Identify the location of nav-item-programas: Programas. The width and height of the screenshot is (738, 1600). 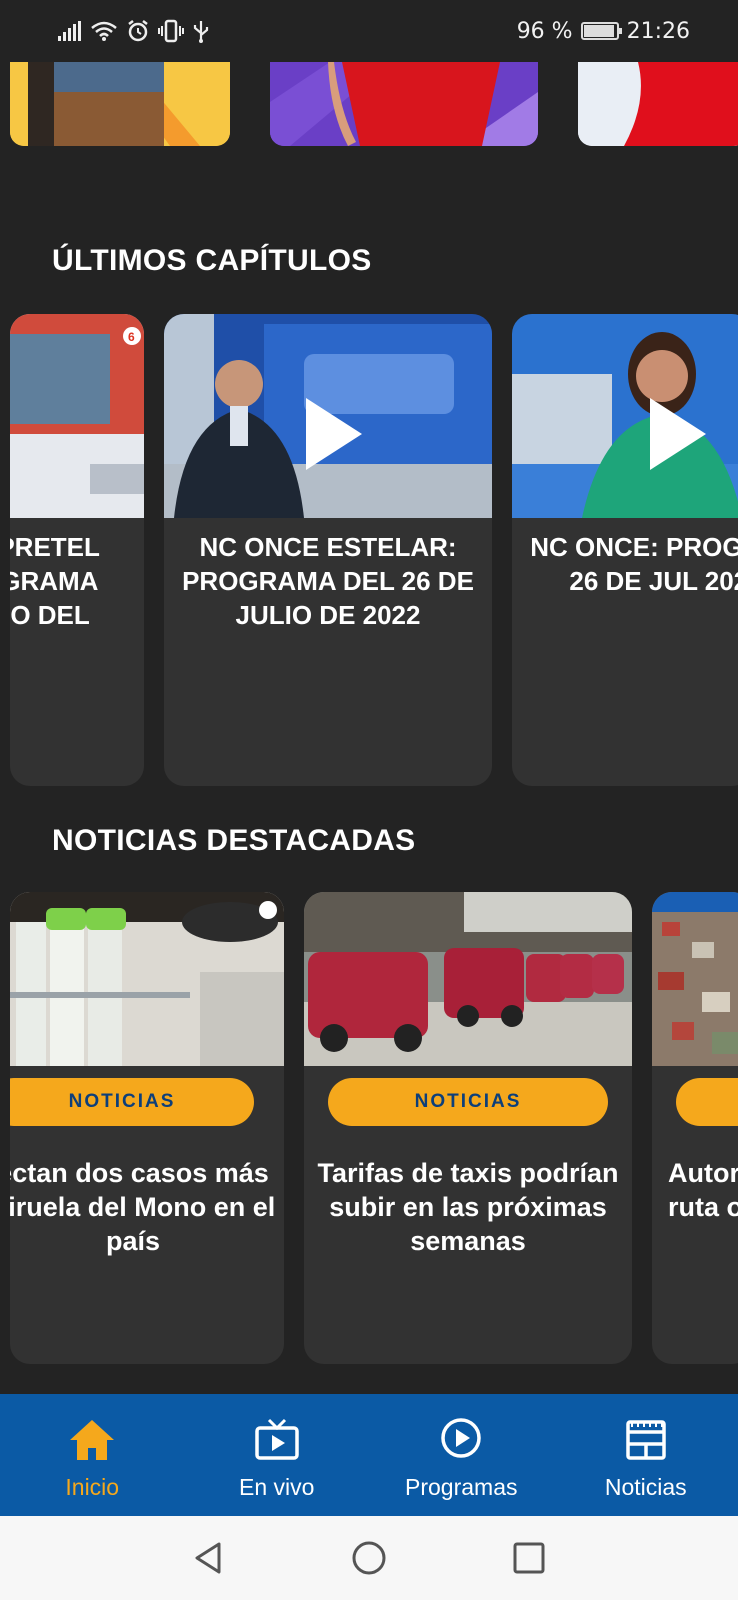
(461, 1455).